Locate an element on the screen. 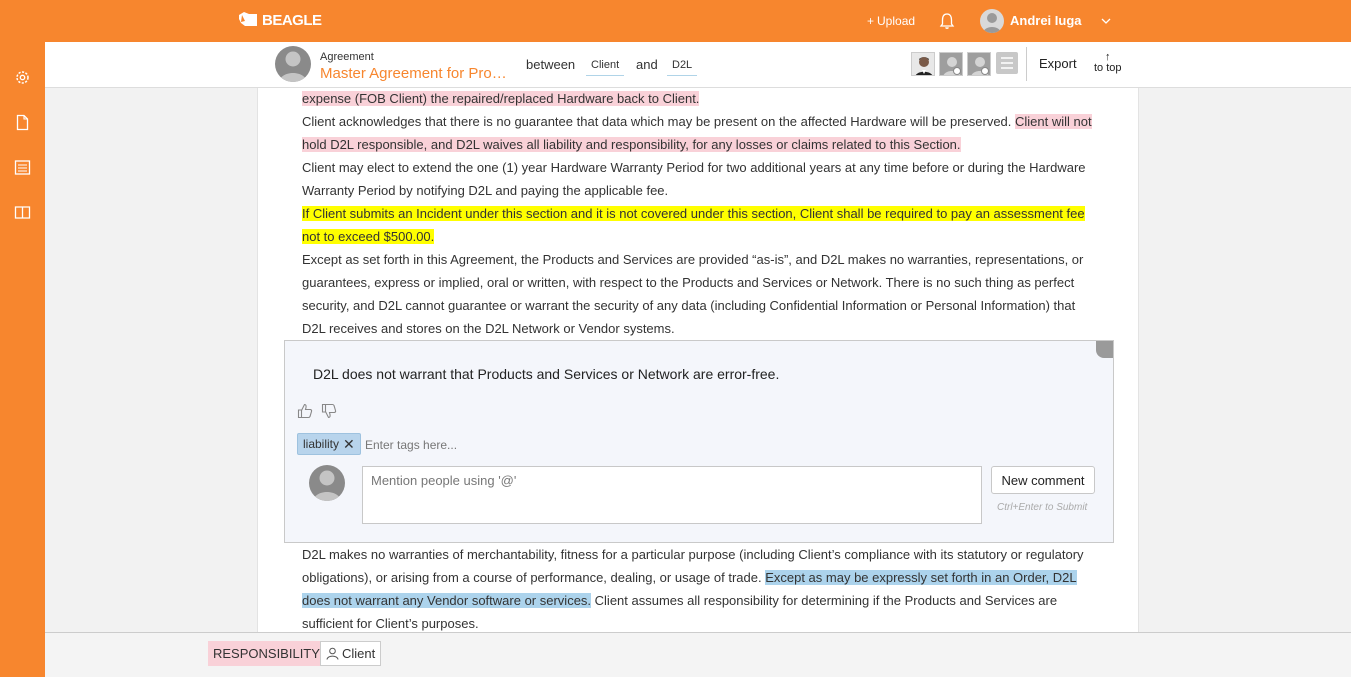 This screenshot has width=1351, height=677. user-photo-icon is located at coordinates (923, 64).